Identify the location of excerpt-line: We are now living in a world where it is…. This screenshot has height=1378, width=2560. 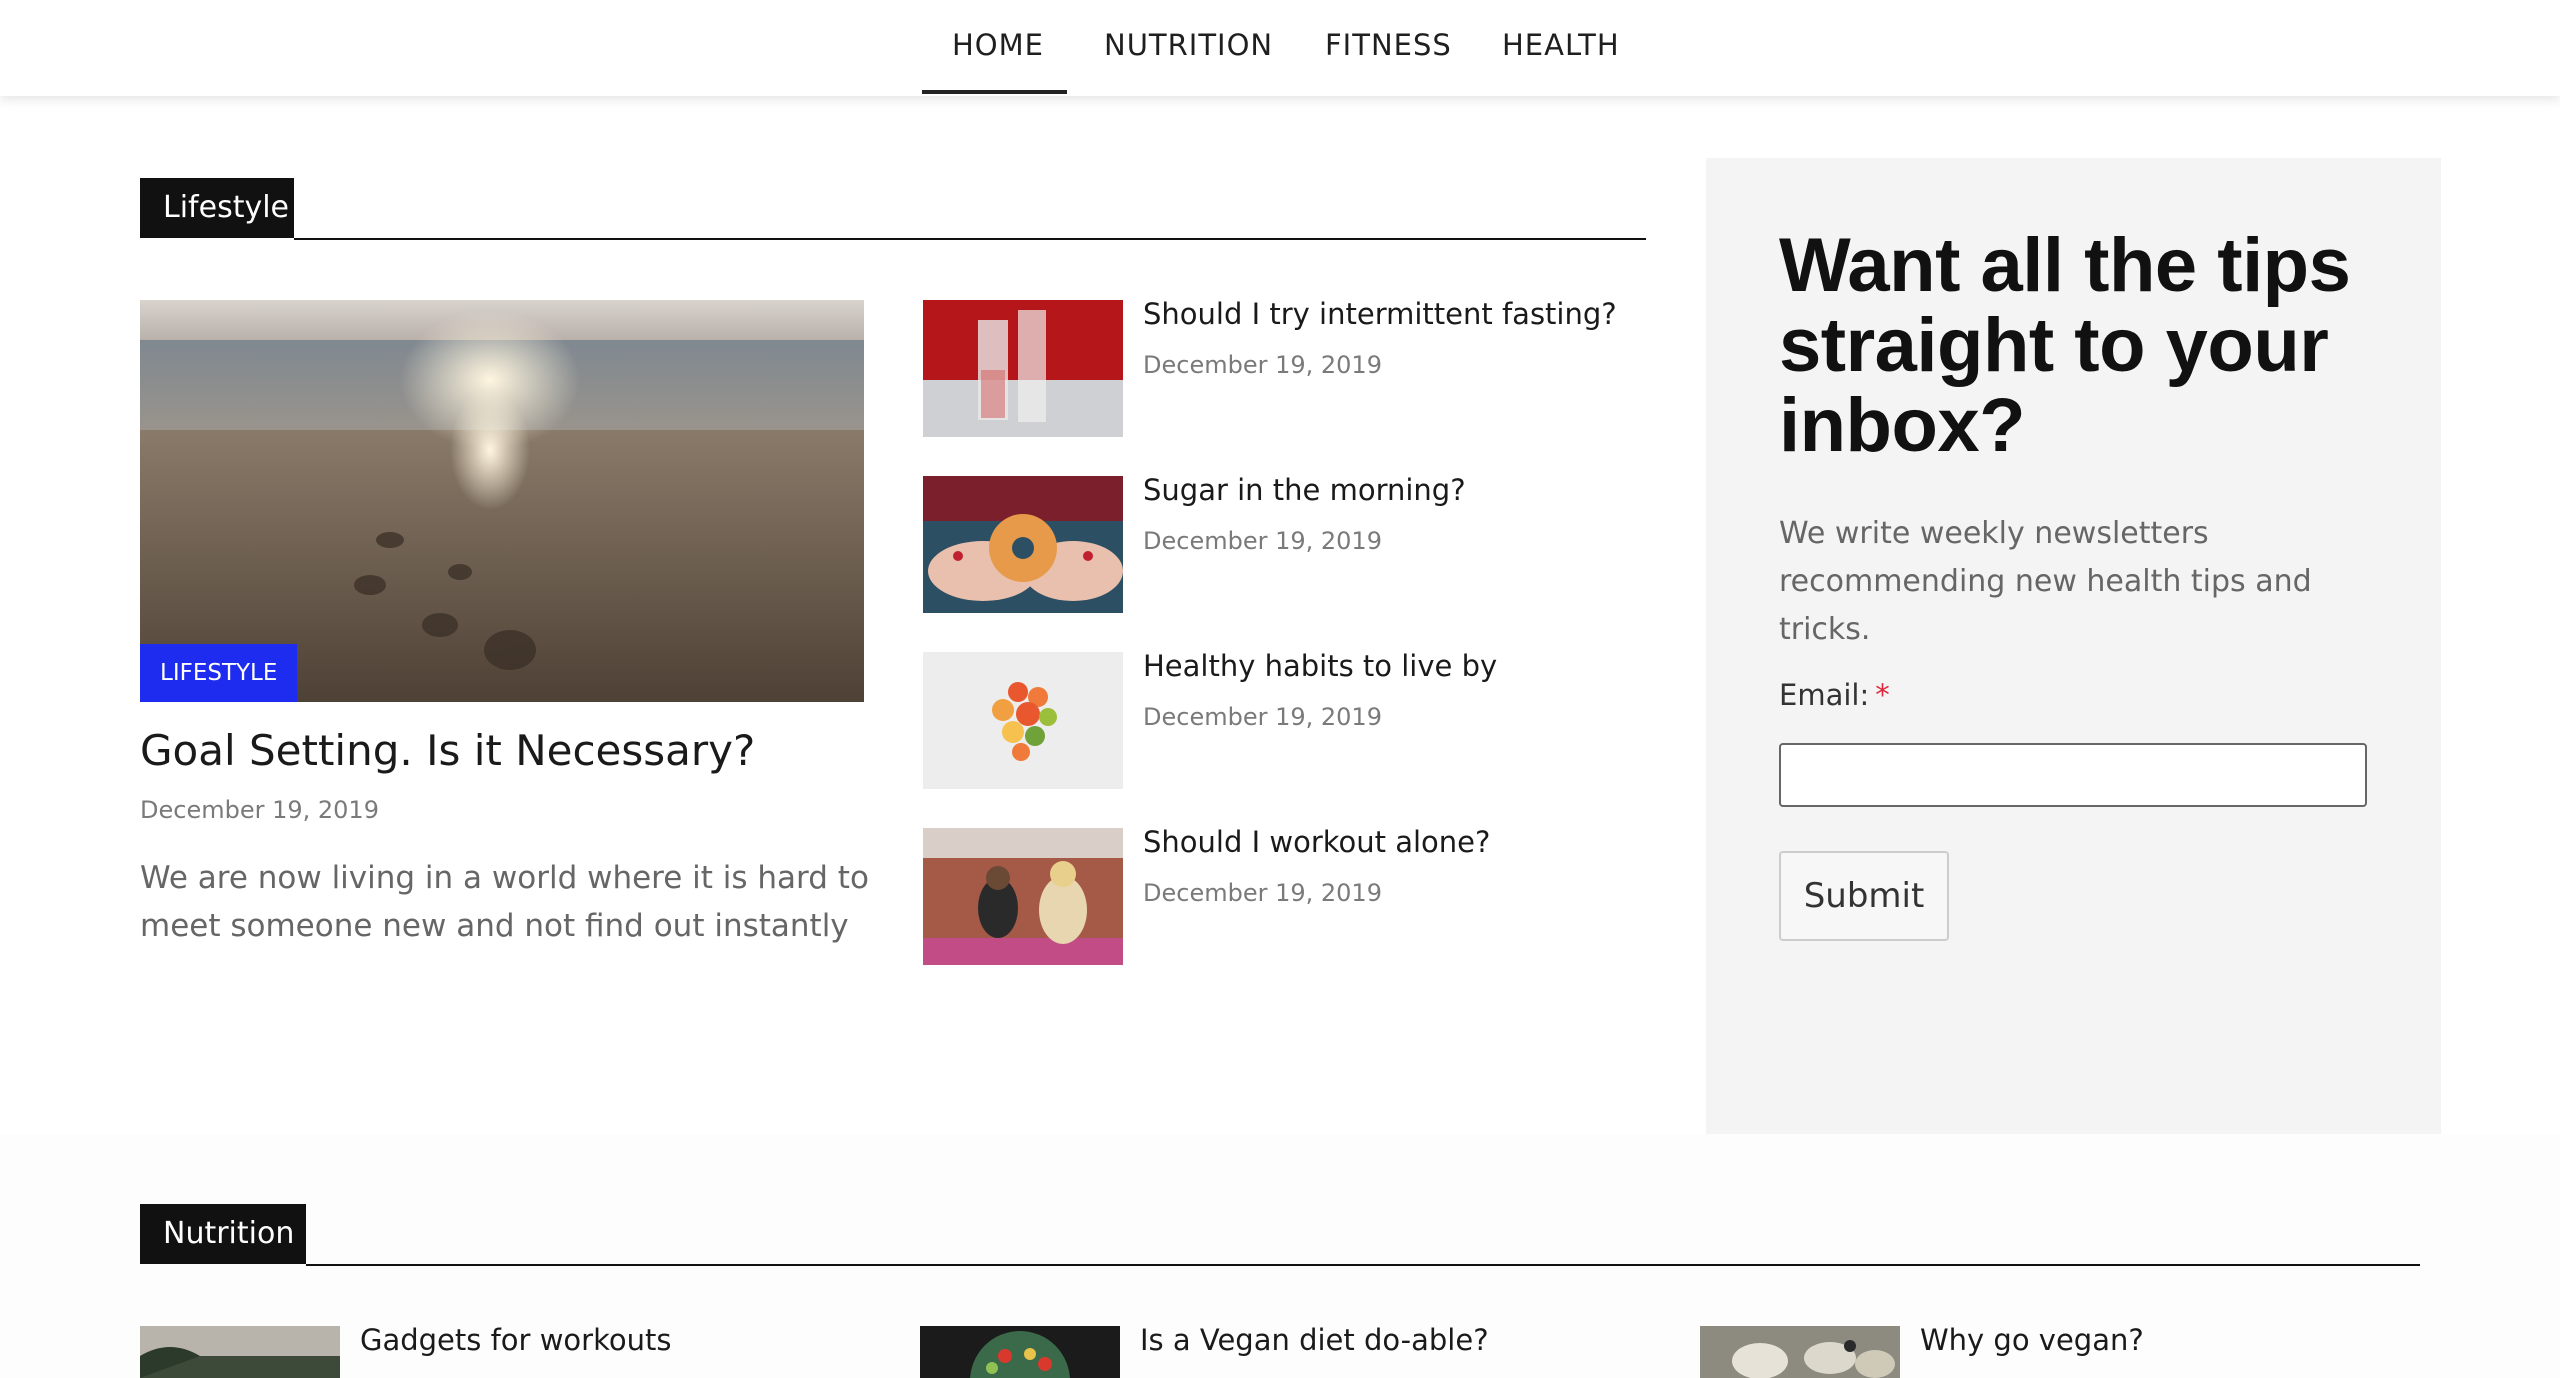
(504, 878).